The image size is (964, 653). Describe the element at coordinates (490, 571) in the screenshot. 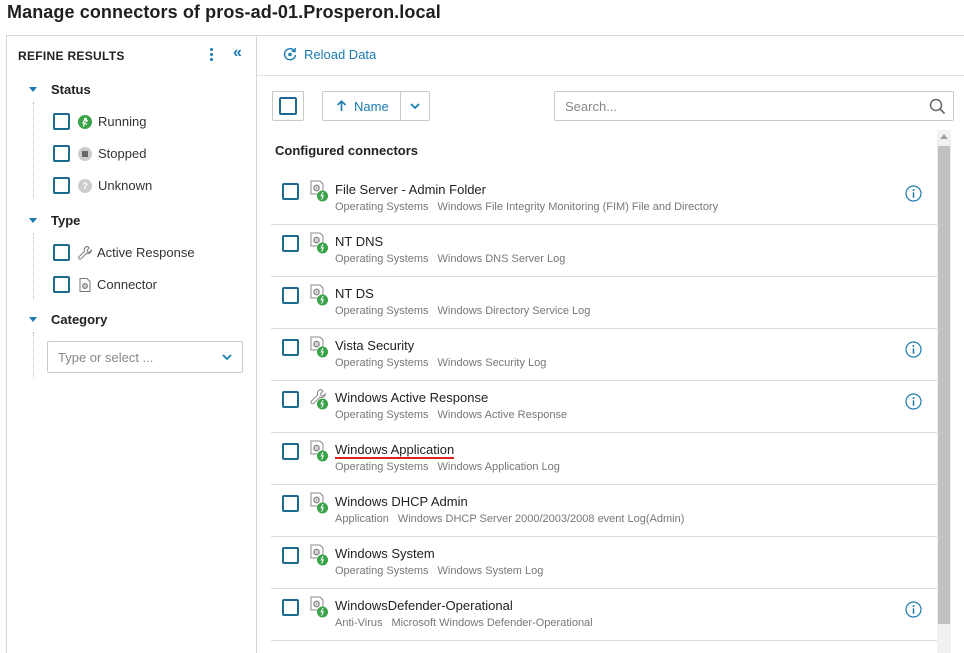

I see `connector-description: Windows System Log` at that location.